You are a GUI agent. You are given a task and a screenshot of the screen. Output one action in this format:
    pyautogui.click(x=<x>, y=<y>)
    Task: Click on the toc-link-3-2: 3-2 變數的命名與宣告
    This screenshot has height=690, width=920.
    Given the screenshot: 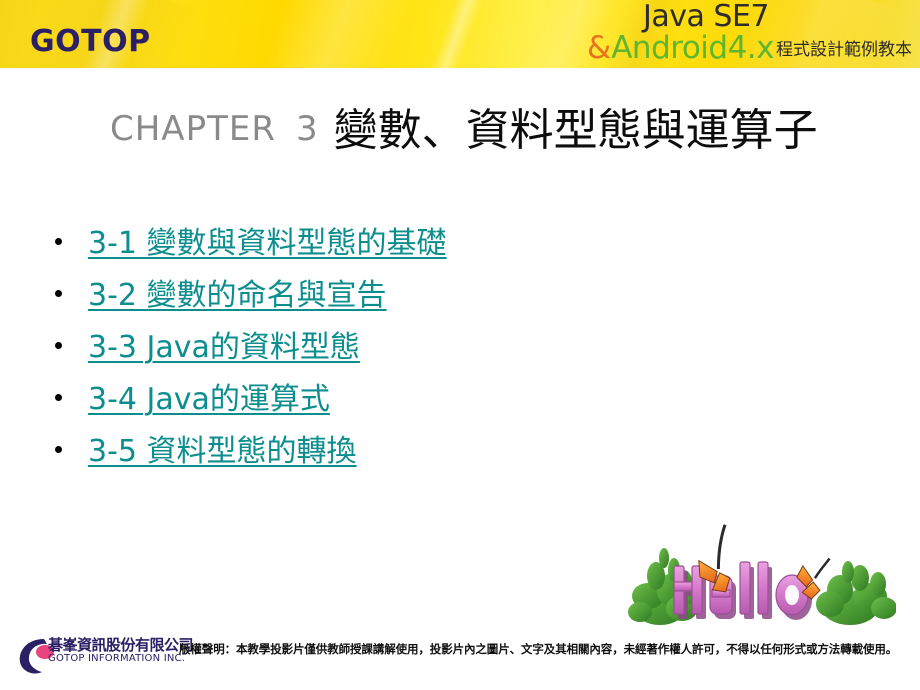 What is the action you would take?
    pyautogui.click(x=237, y=298)
    